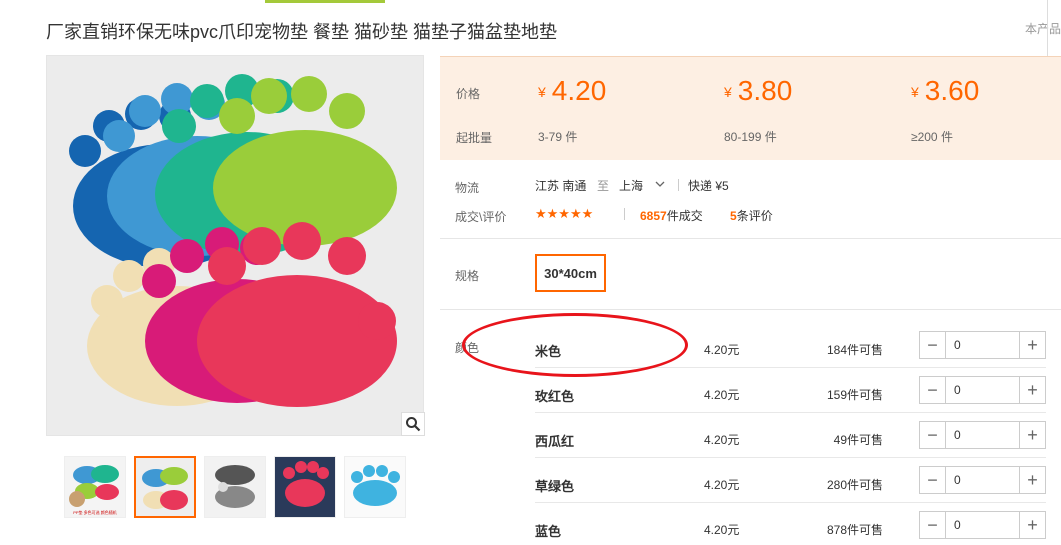 This screenshot has height=545, width=1061. I want to click on express-fee: 快递 ¥5, so click(708, 186).